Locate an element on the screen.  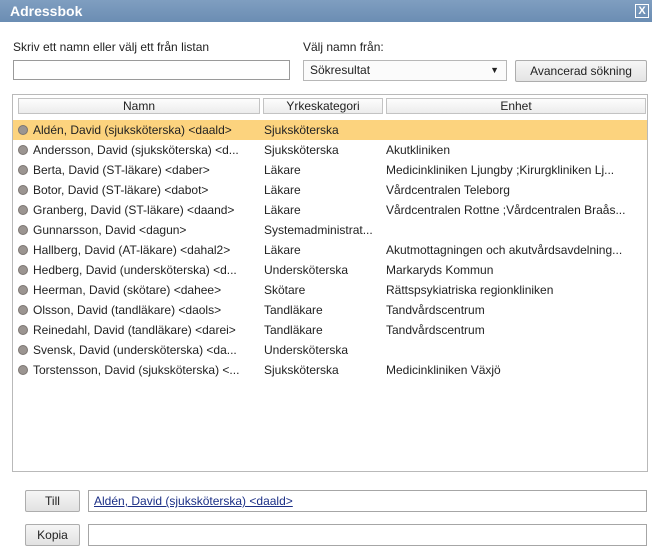
source-select: Sökresultat ▼ is located at coordinates (405, 70).